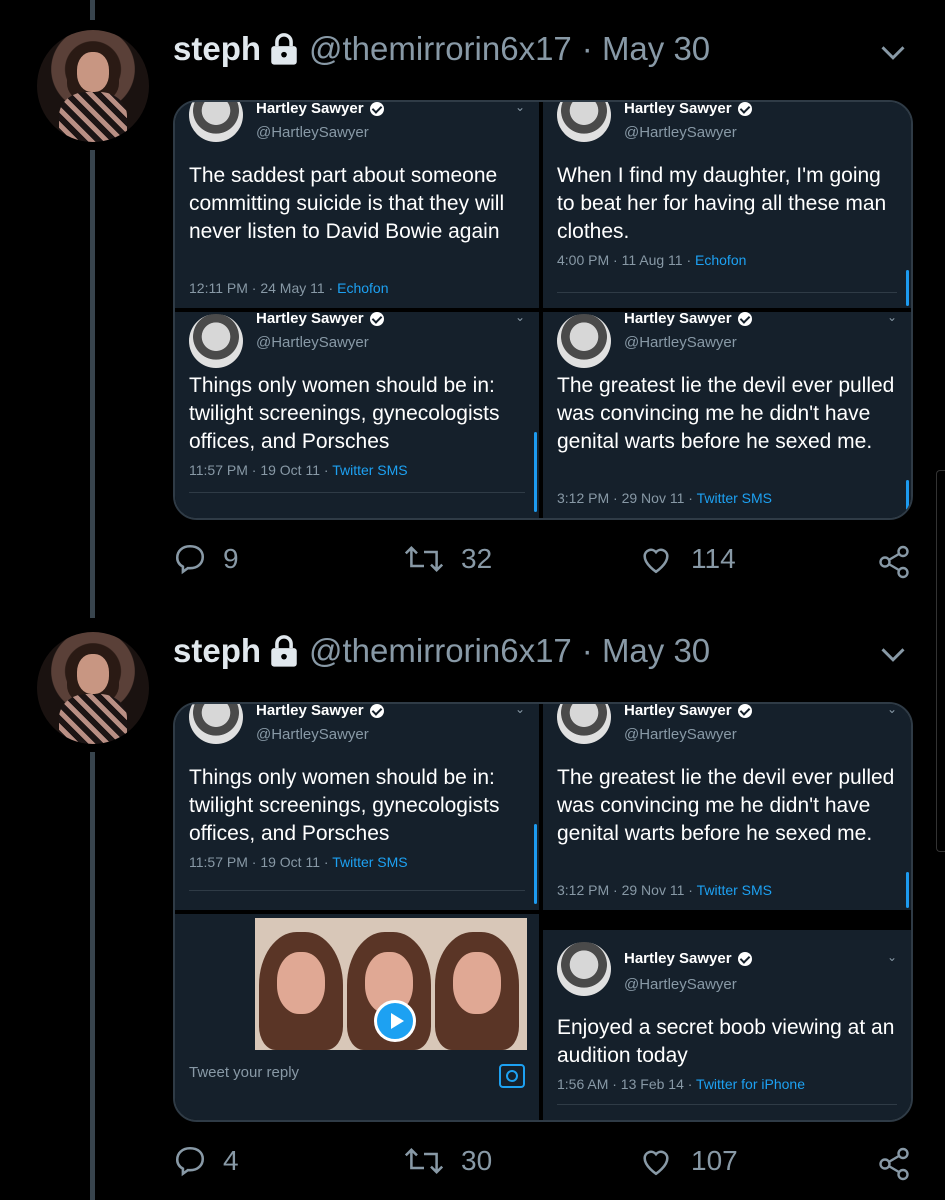 The width and height of the screenshot is (945, 1200). What do you see at coordinates (714, 1160) in the screenshot?
I see `like-count: 107` at bounding box center [714, 1160].